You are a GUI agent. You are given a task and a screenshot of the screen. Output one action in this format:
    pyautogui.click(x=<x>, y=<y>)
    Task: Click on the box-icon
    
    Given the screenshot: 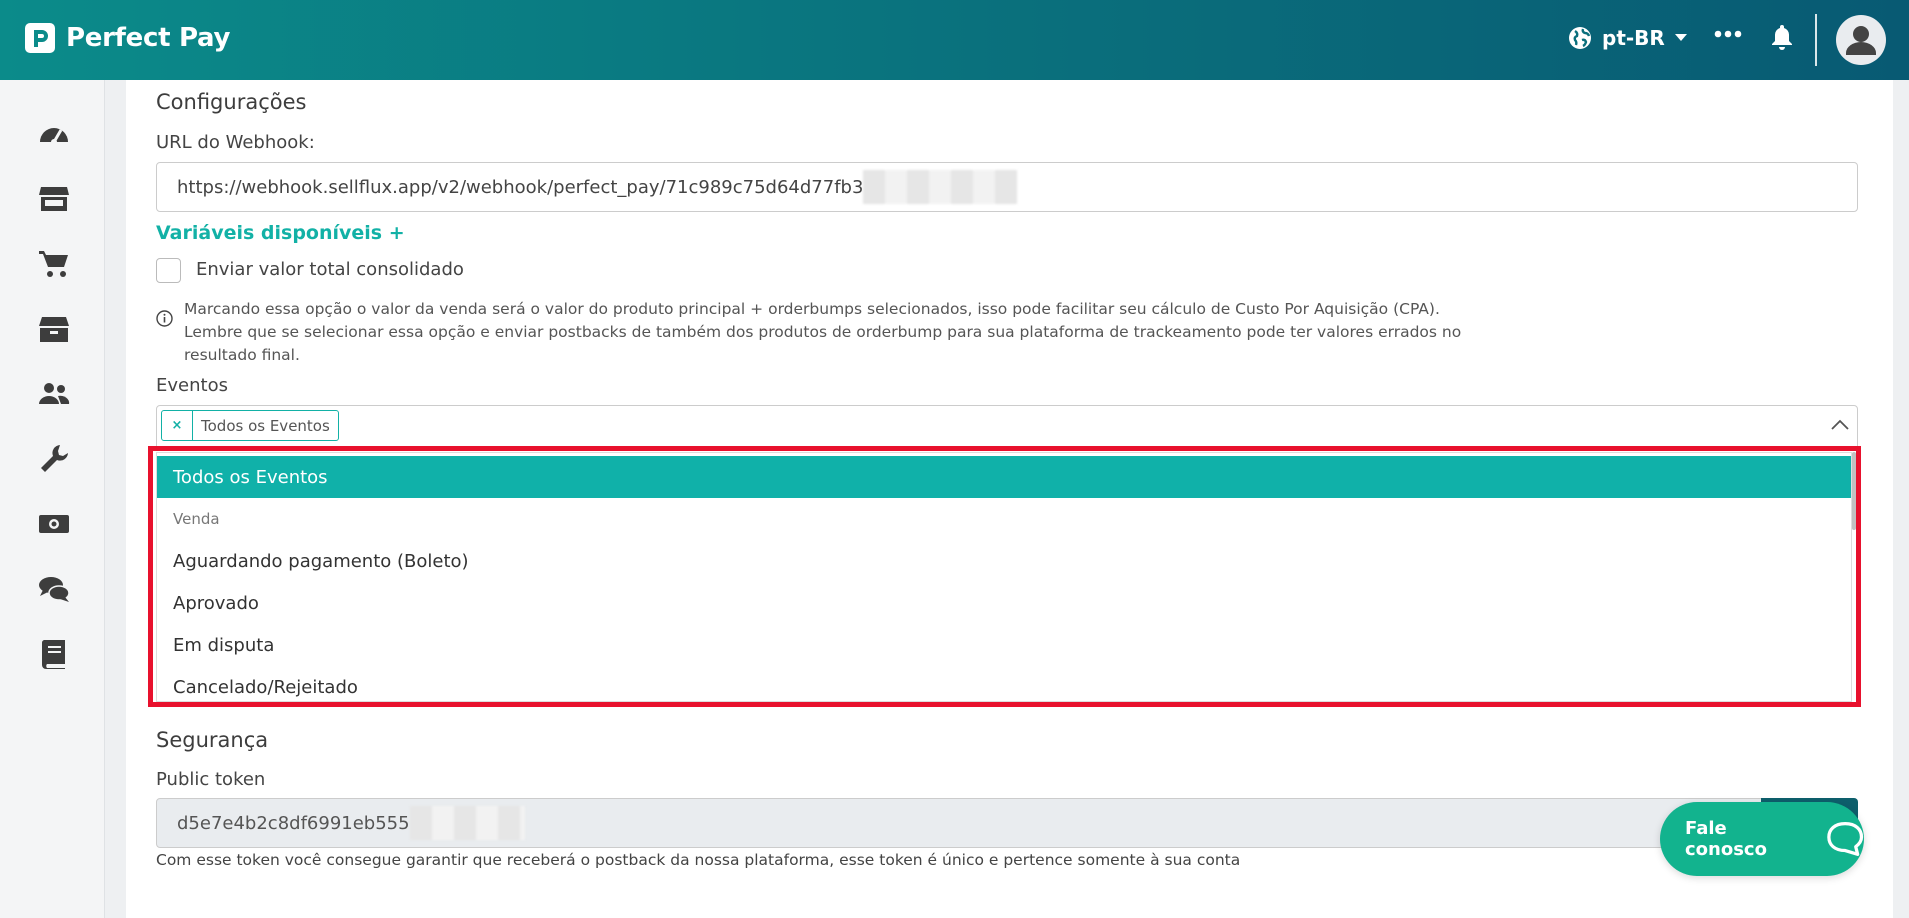 What is the action you would take?
    pyautogui.click(x=54, y=329)
    